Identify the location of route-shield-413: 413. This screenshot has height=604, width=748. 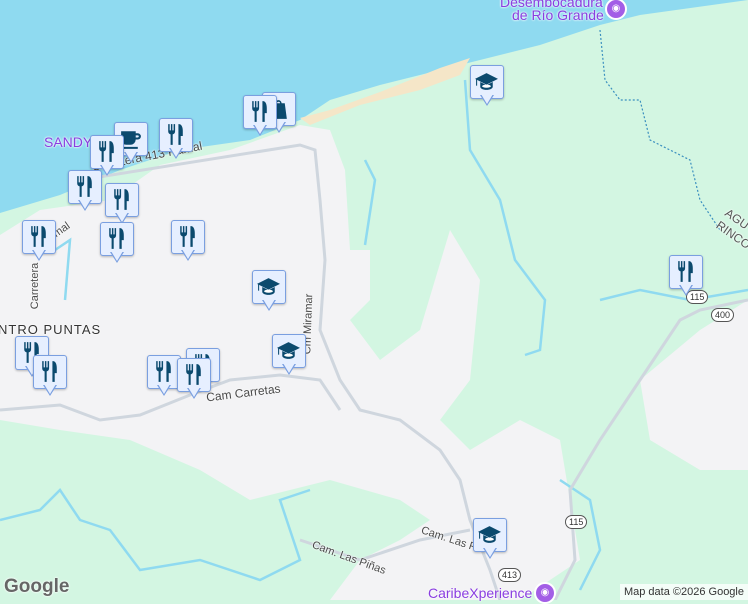
(510, 575).